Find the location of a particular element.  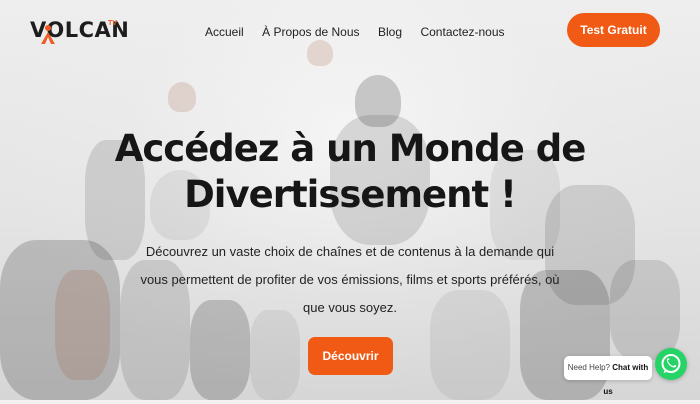

nav-item-a-propos: À Propos de Nous is located at coordinates (310, 32).